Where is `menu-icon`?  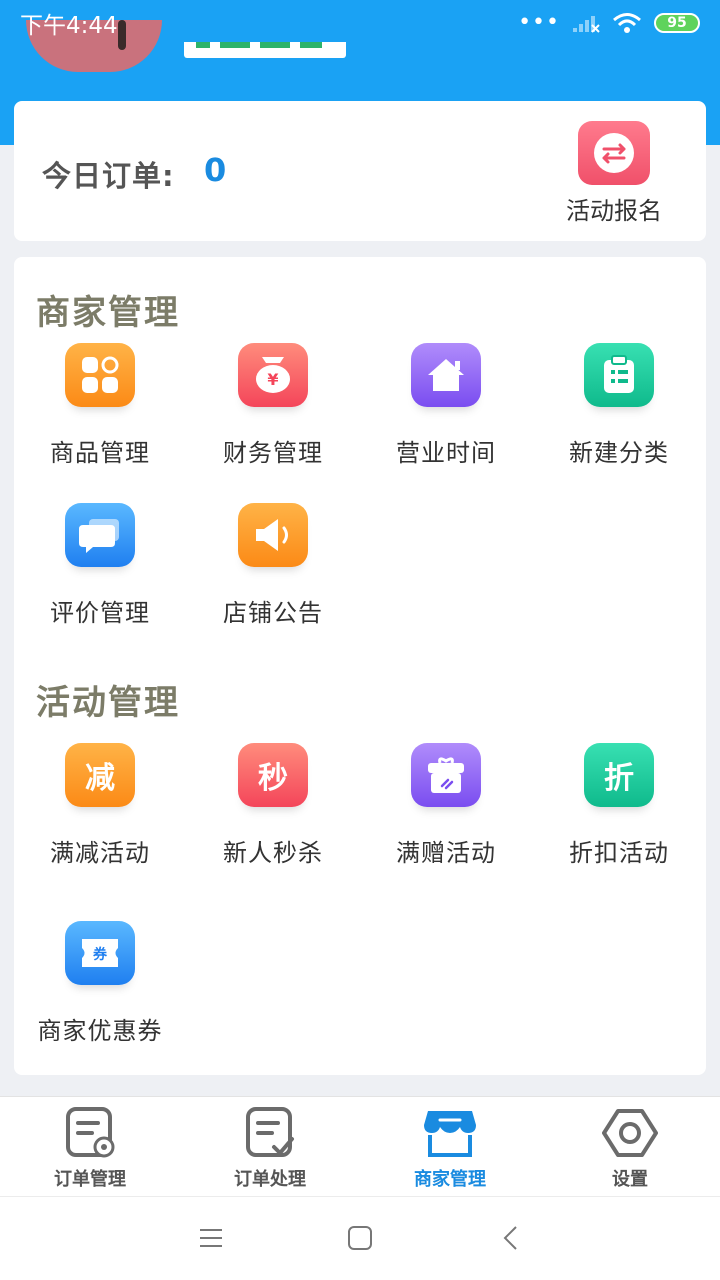 menu-icon is located at coordinates (211, 1238).